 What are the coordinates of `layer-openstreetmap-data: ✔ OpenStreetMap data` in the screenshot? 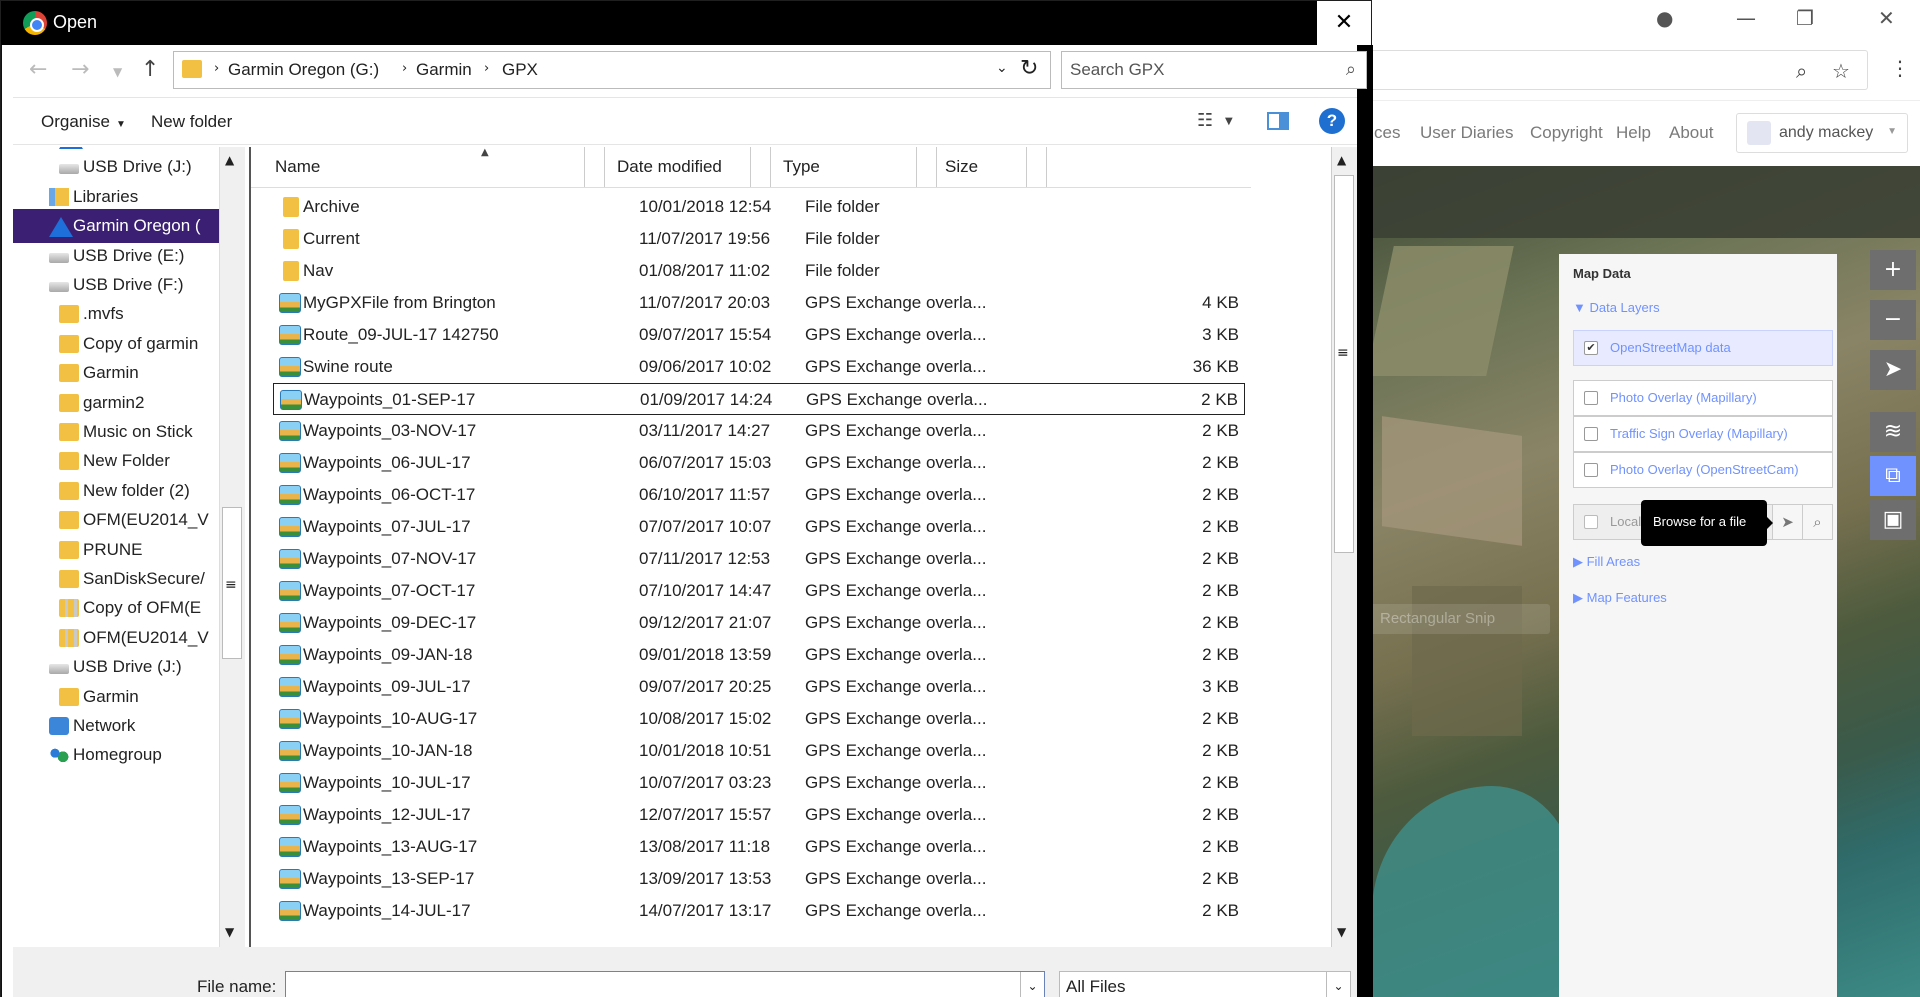 It's located at (1703, 348).